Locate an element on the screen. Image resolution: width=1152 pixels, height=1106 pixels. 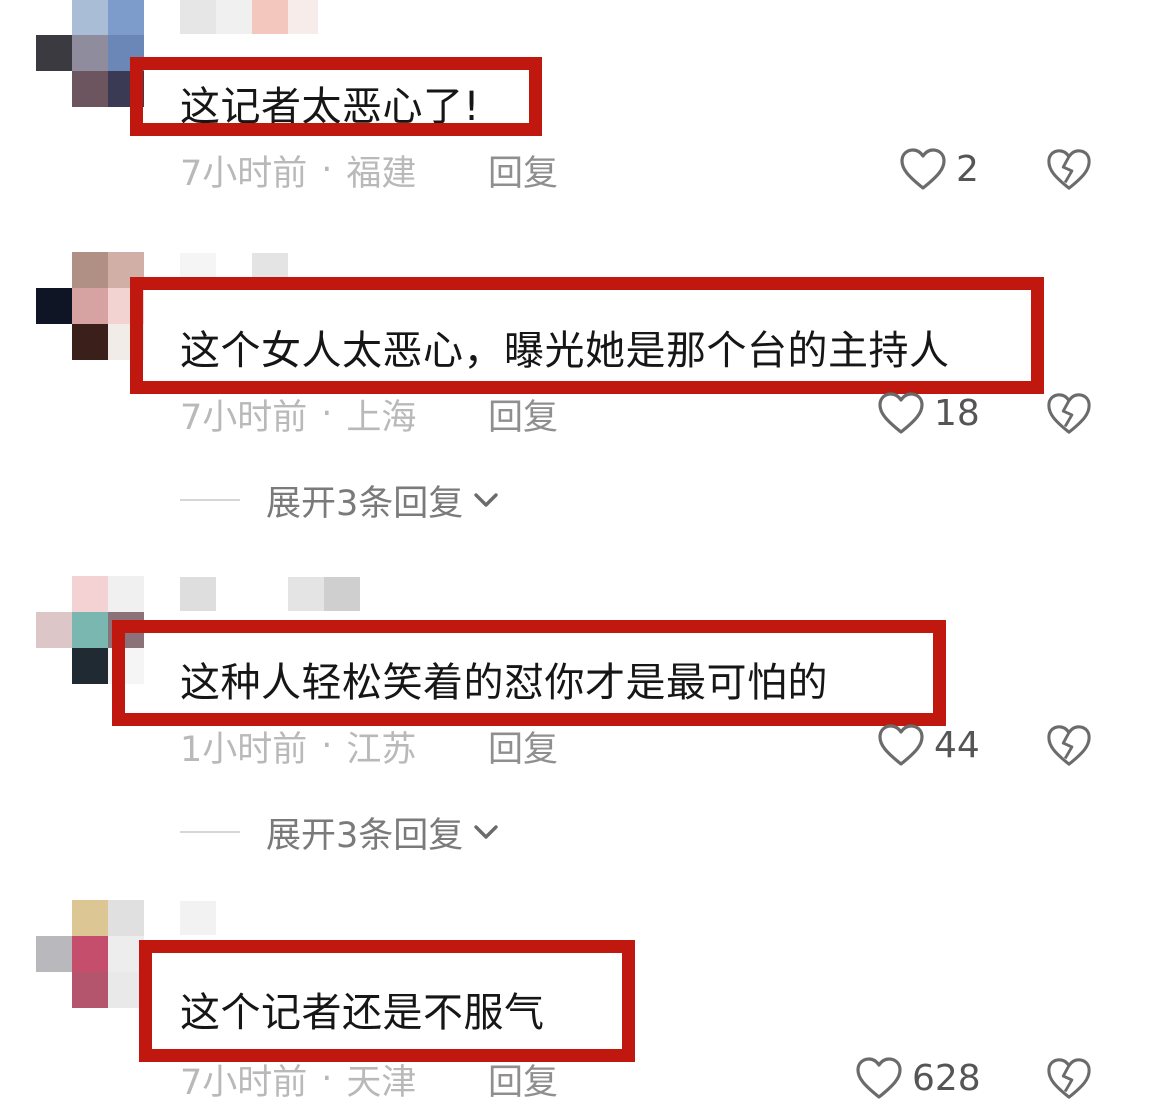
comment-meta: 7小时前 · 福建 回复 is located at coordinates (369, 171).